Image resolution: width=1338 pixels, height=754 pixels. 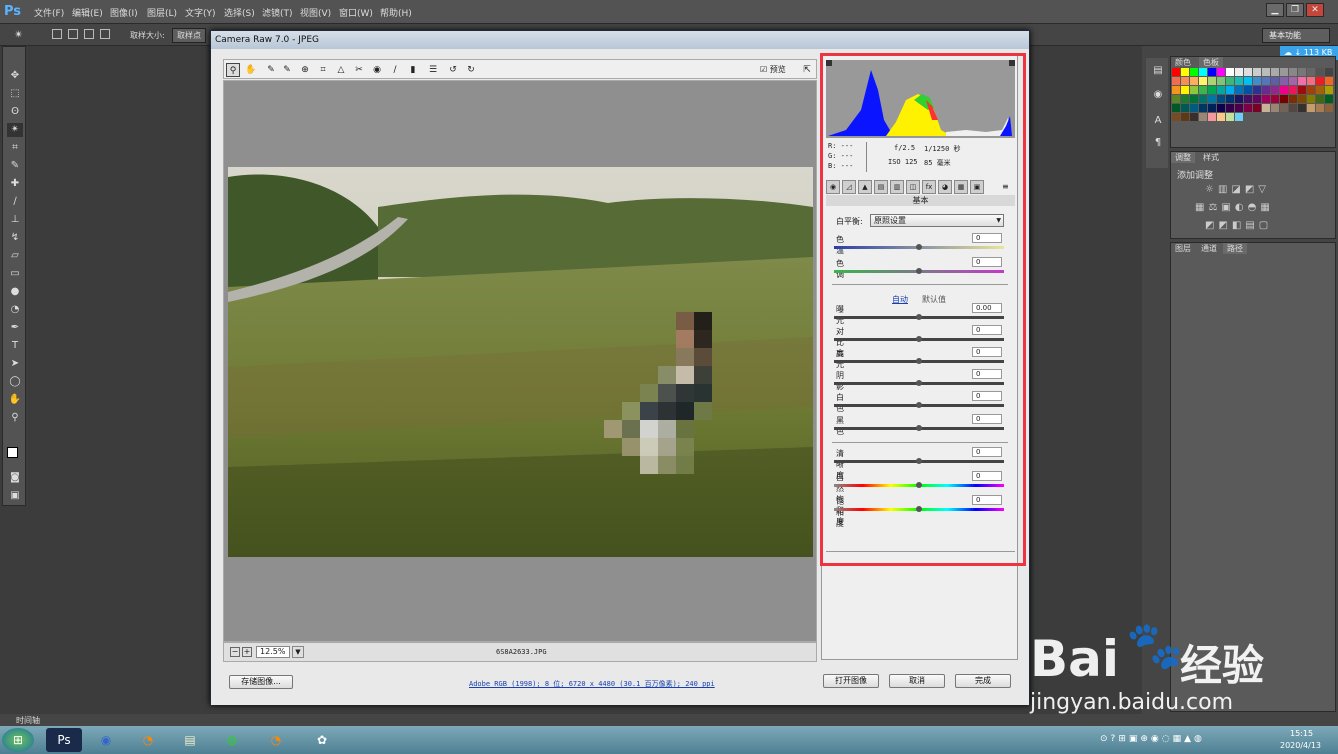 I want to click on stamp-tool-icon: ⊥, so click(x=15, y=220).